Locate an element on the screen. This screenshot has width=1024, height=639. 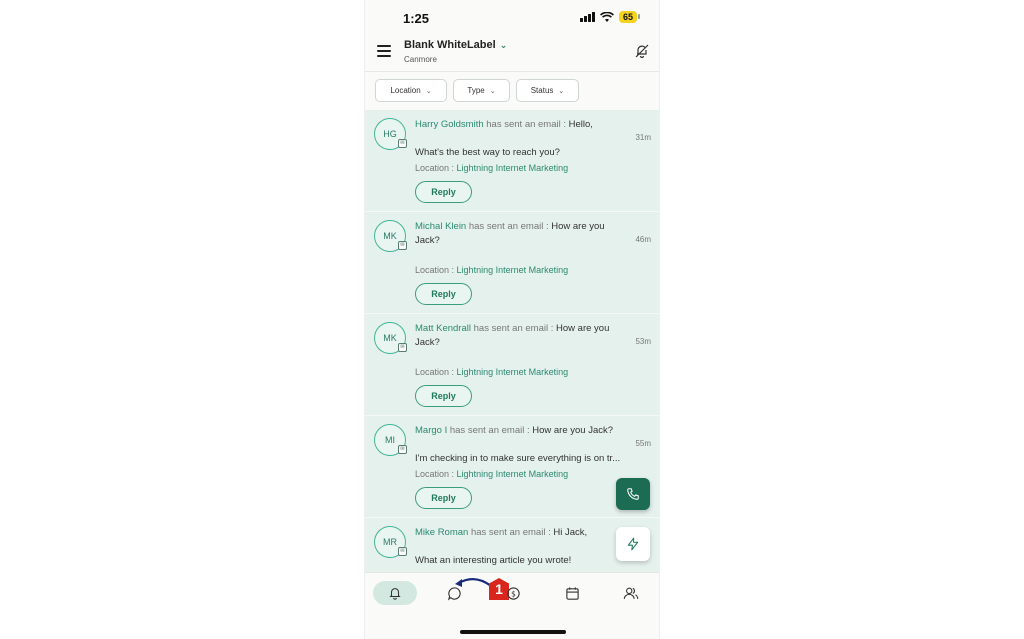
filter-bar: Location ⌄ Type ⌄ Status ⌄ is located at coordinates (512, 91).